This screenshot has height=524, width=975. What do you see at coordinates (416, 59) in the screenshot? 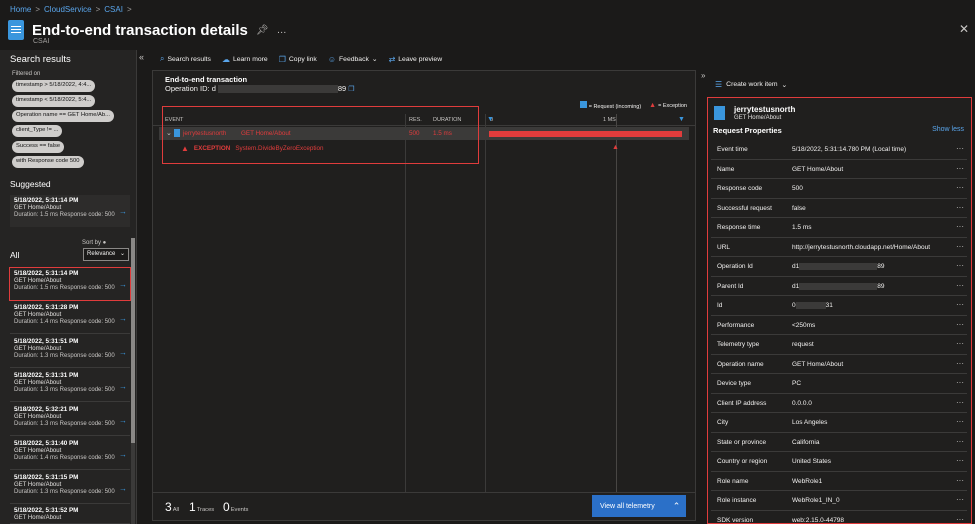
I see `leave-preview-button: ⇄ Leave preview` at bounding box center [416, 59].